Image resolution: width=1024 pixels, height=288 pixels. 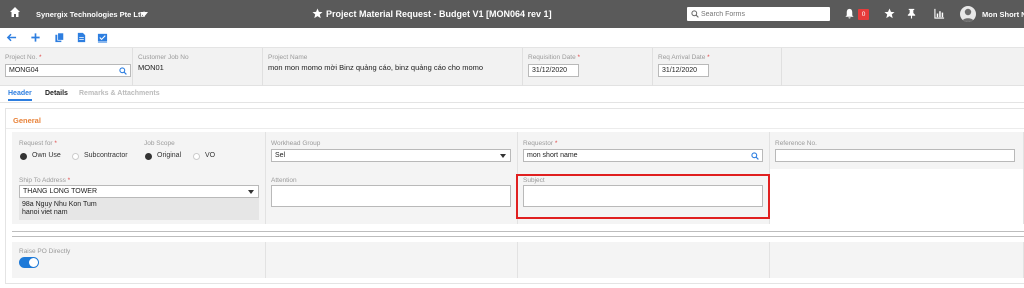 What do you see at coordinates (1003, 14) in the screenshot?
I see `user-name: Mon Short Name` at bounding box center [1003, 14].